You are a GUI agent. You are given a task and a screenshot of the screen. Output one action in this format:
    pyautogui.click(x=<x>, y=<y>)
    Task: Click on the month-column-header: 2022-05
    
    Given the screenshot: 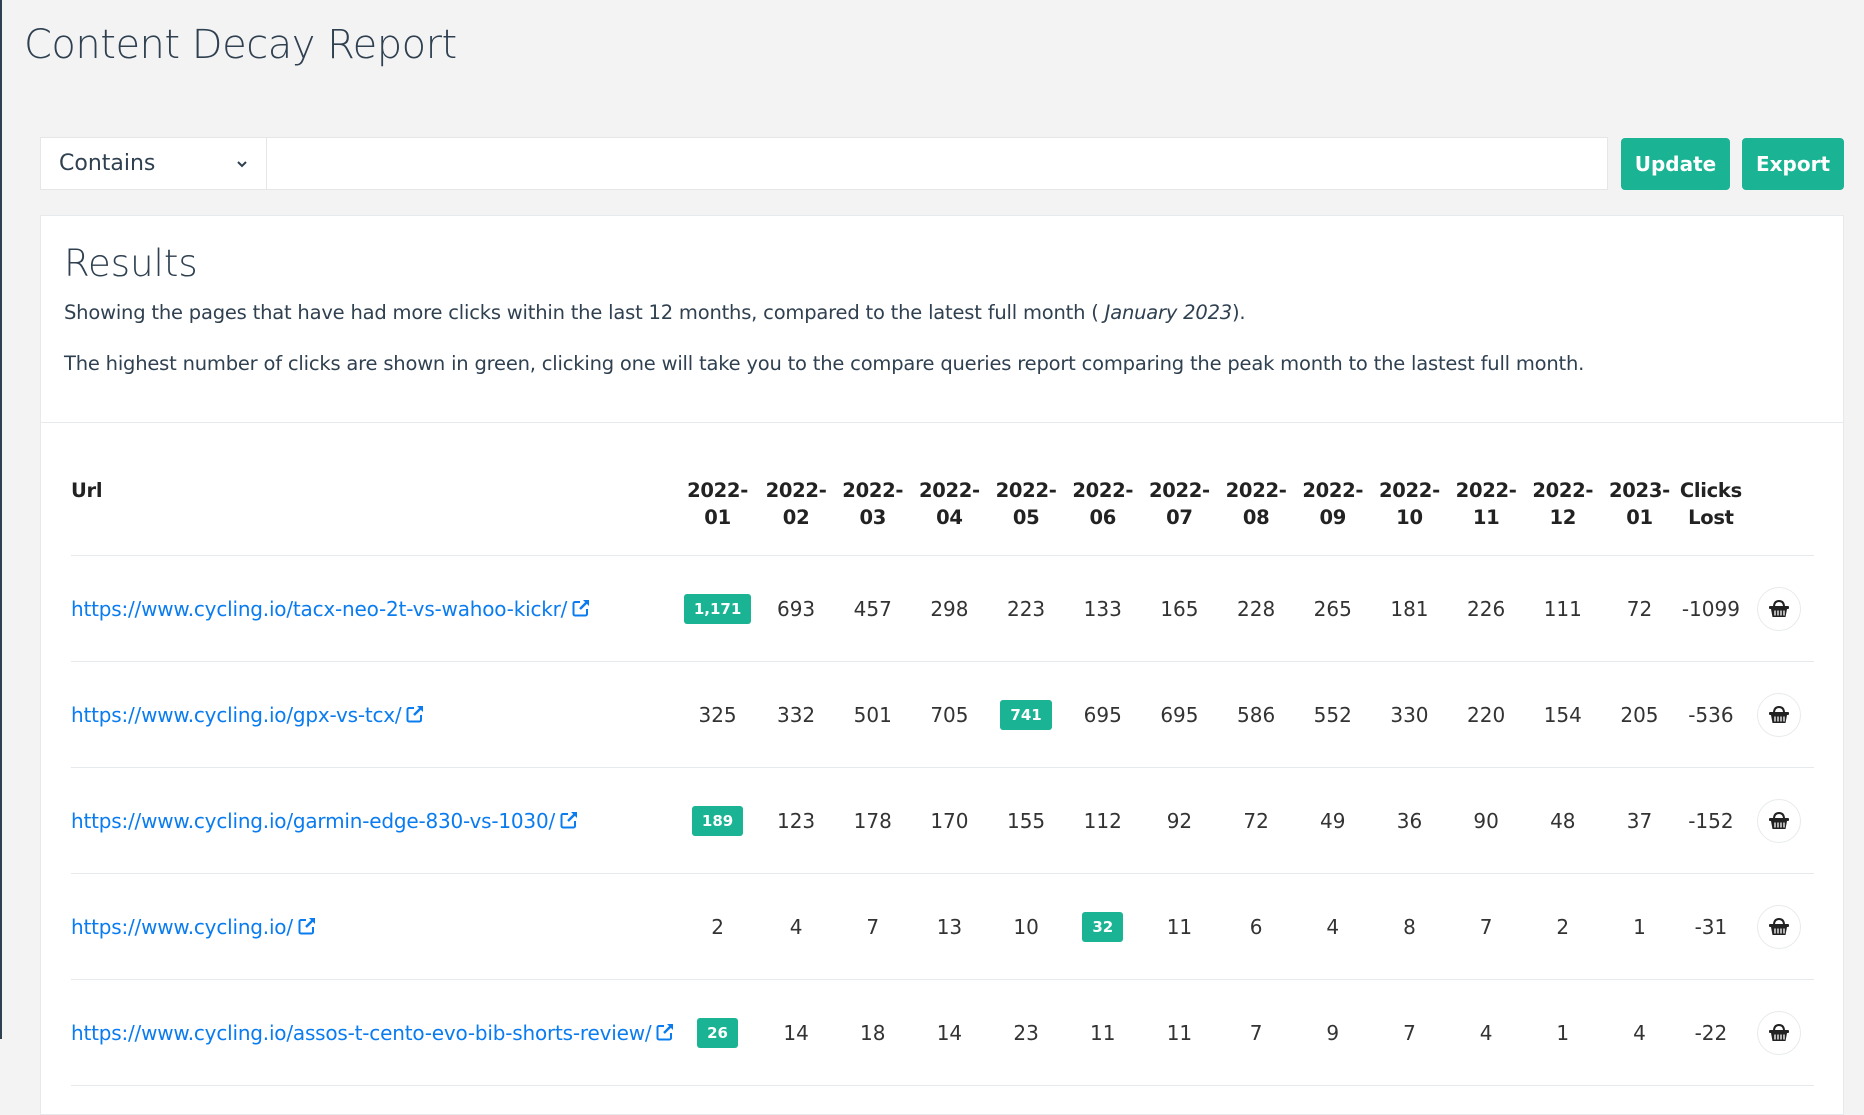 What is the action you would take?
    pyautogui.click(x=1026, y=507)
    